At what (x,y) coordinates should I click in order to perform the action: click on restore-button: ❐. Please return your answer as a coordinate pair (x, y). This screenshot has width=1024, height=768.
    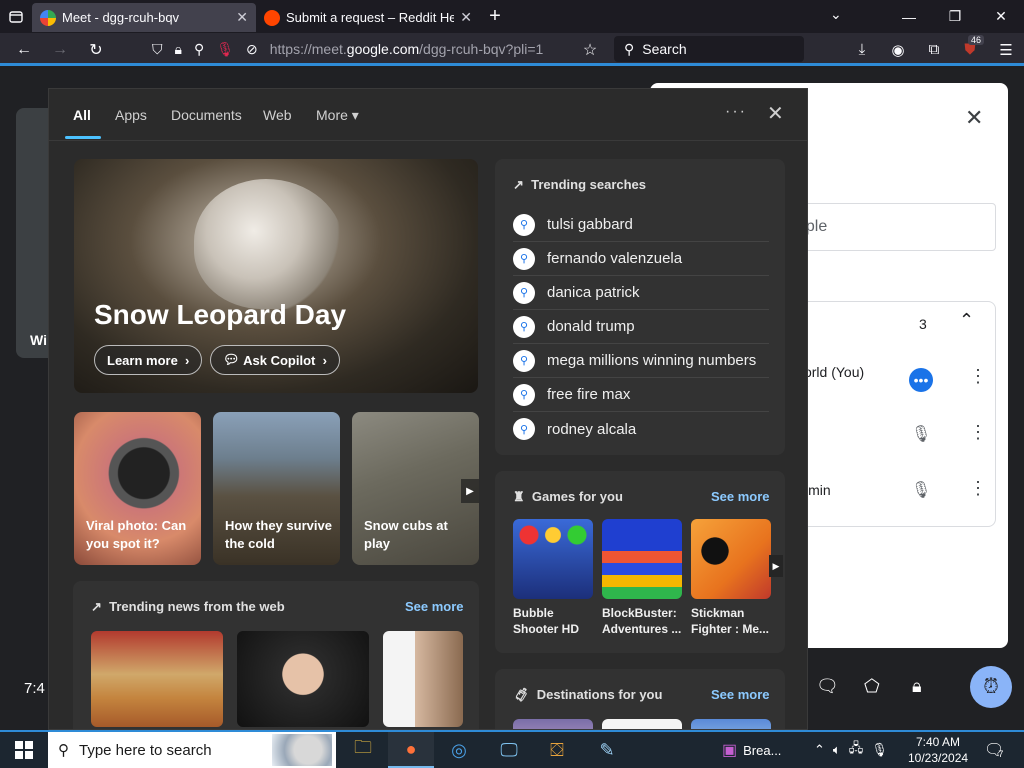
    Looking at the image, I should click on (955, 16).